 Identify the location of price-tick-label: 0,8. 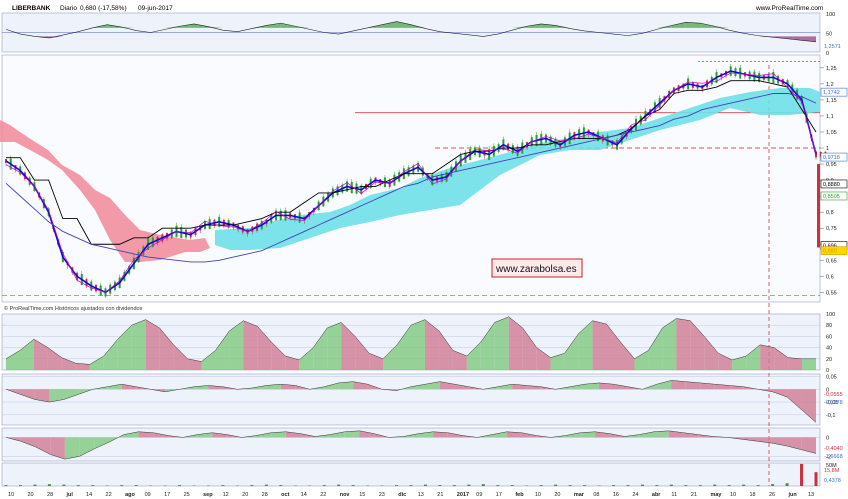
(830, 213).